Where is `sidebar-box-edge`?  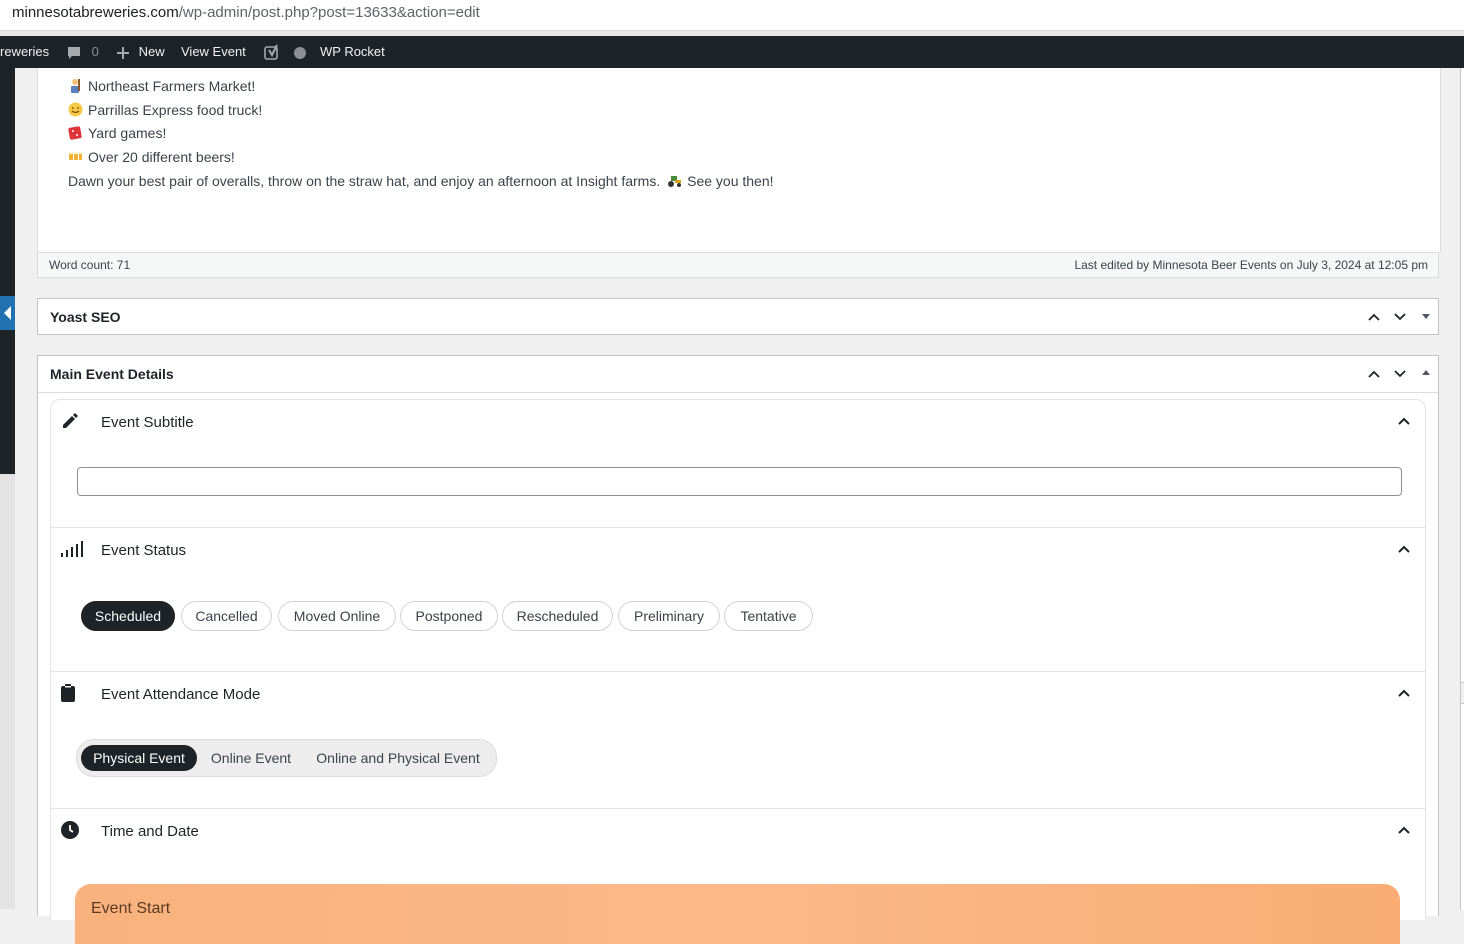 sidebar-box-edge is located at coordinates (1462, 375).